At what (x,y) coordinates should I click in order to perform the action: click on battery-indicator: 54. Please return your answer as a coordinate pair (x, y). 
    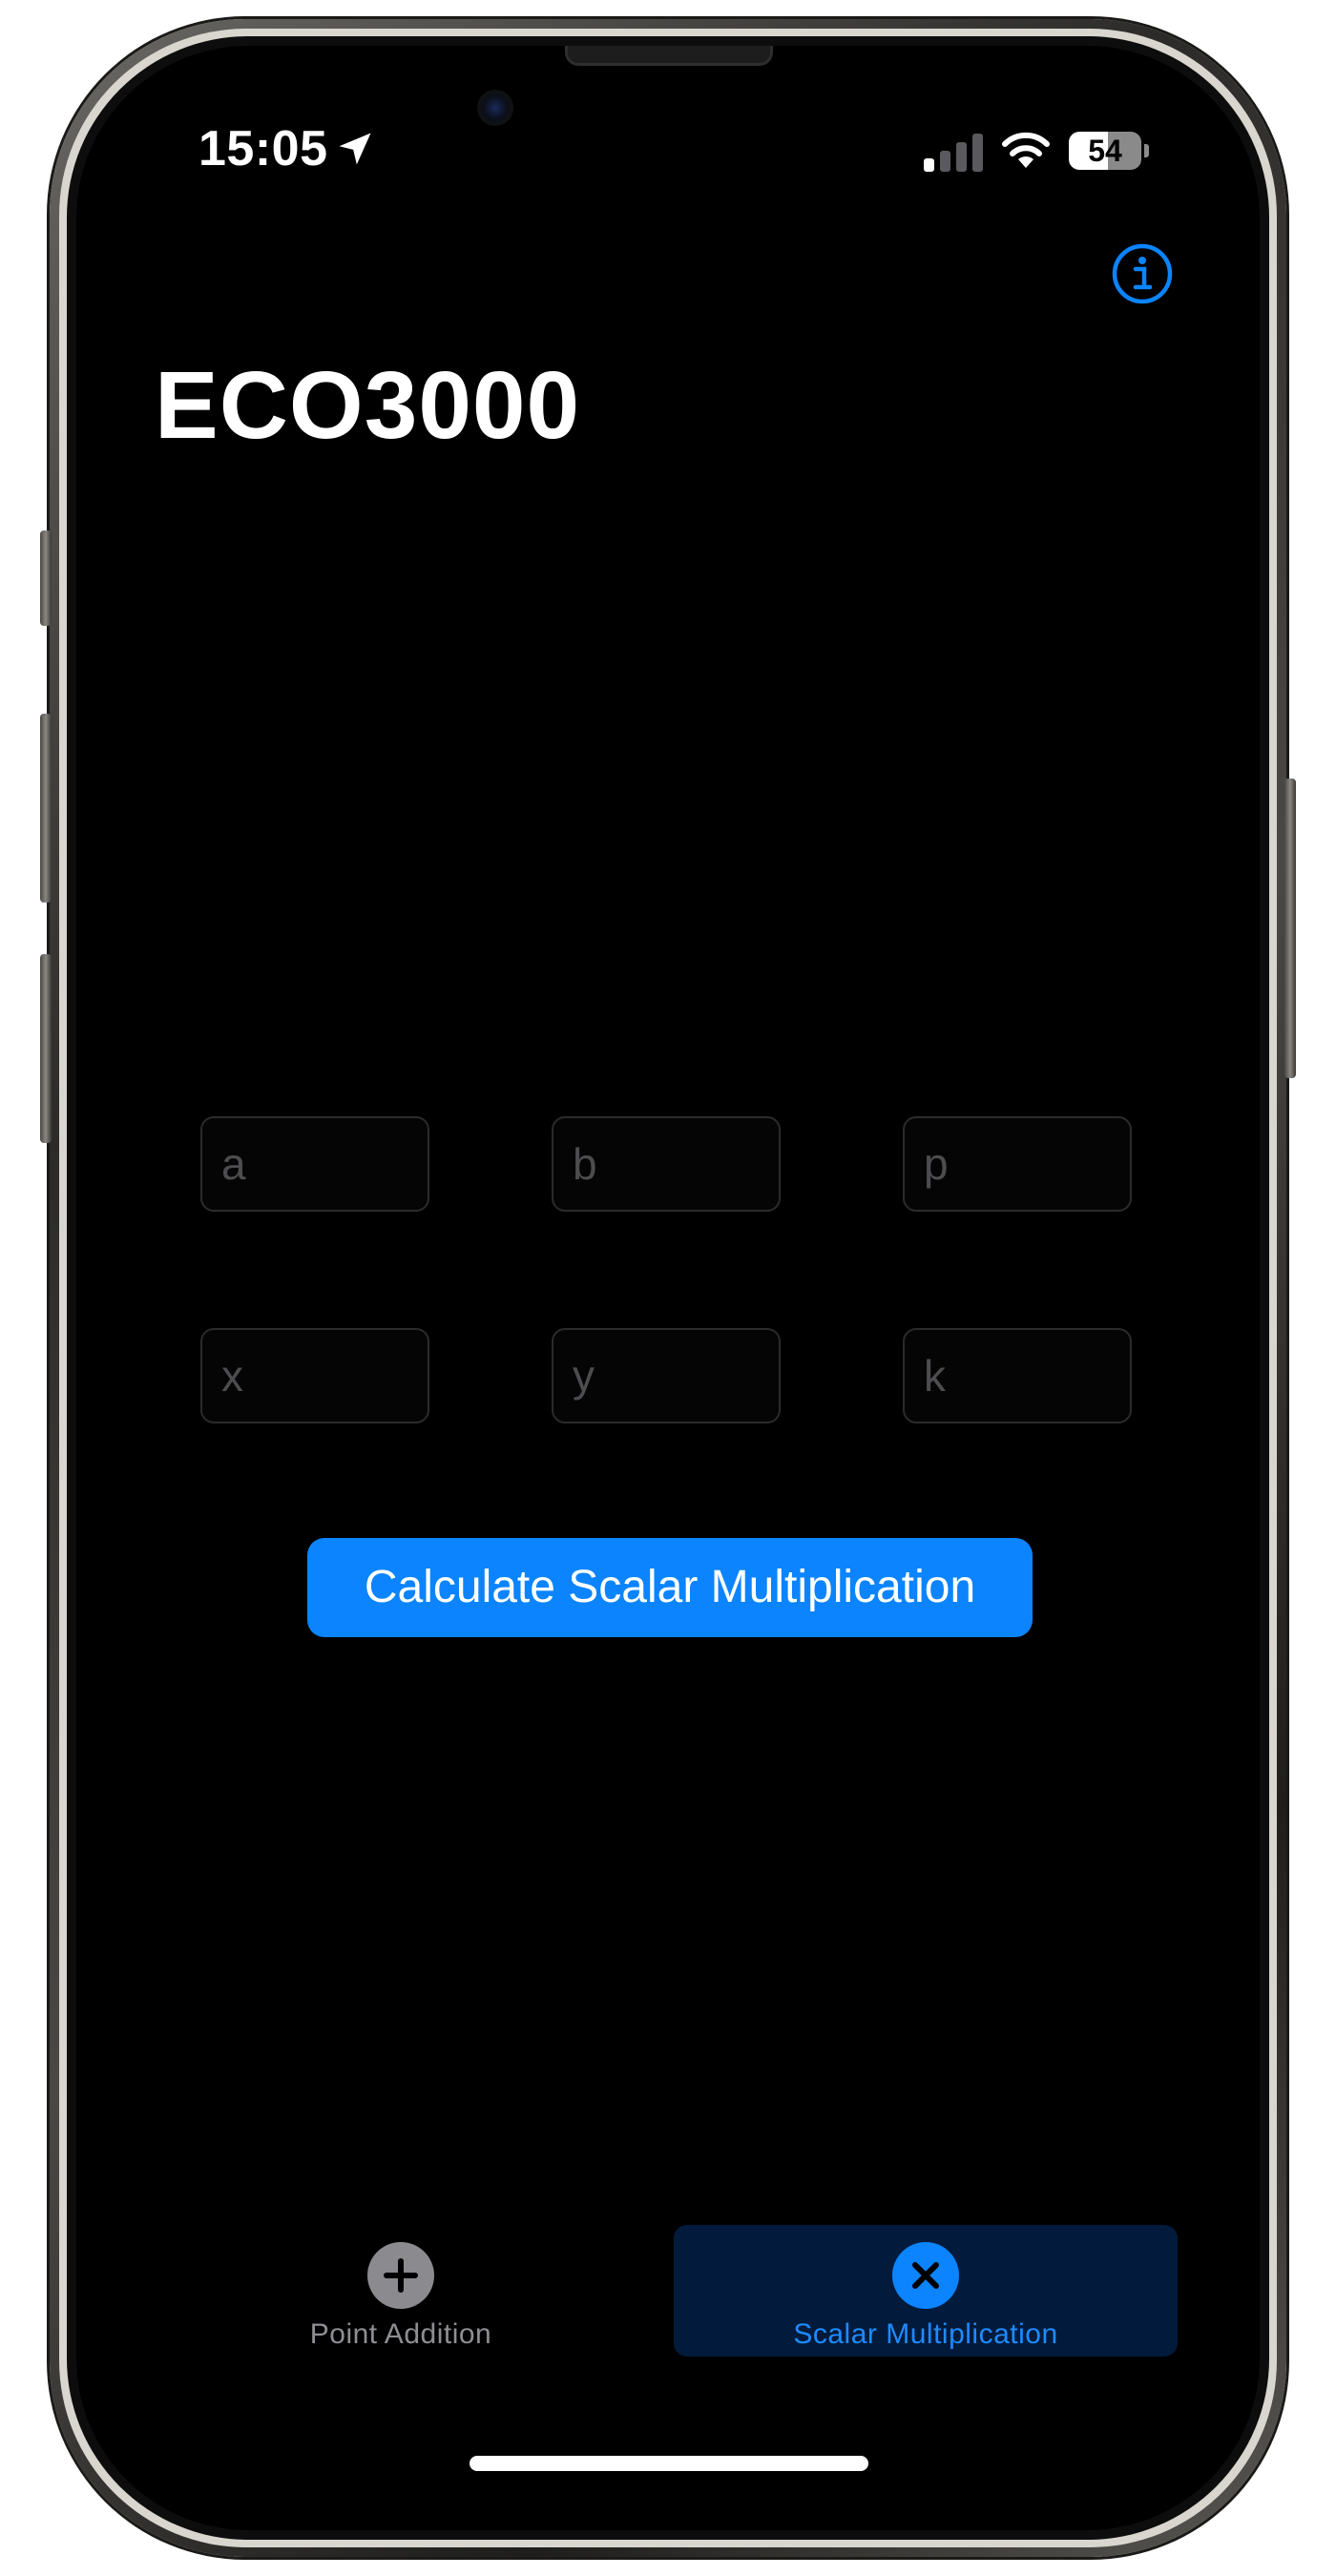
    Looking at the image, I should click on (1109, 151).